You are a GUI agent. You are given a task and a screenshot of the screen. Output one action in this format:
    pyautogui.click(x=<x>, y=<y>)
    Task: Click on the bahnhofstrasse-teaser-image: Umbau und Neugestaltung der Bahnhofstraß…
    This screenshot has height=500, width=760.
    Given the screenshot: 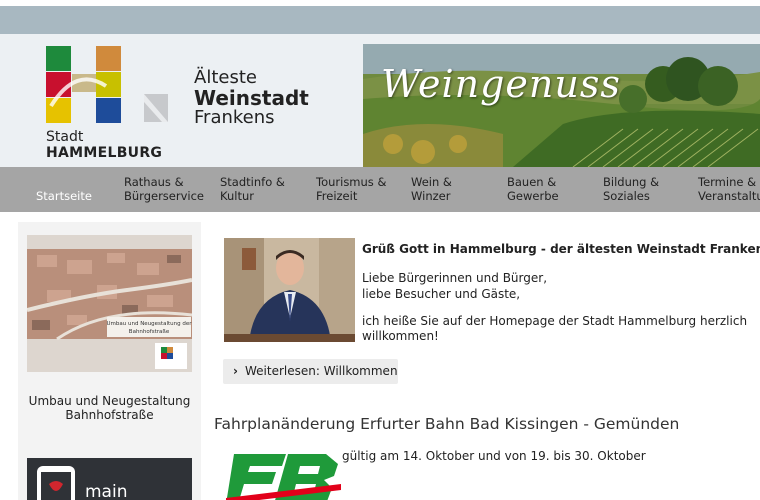 What is the action you would take?
    pyautogui.click(x=109, y=303)
    